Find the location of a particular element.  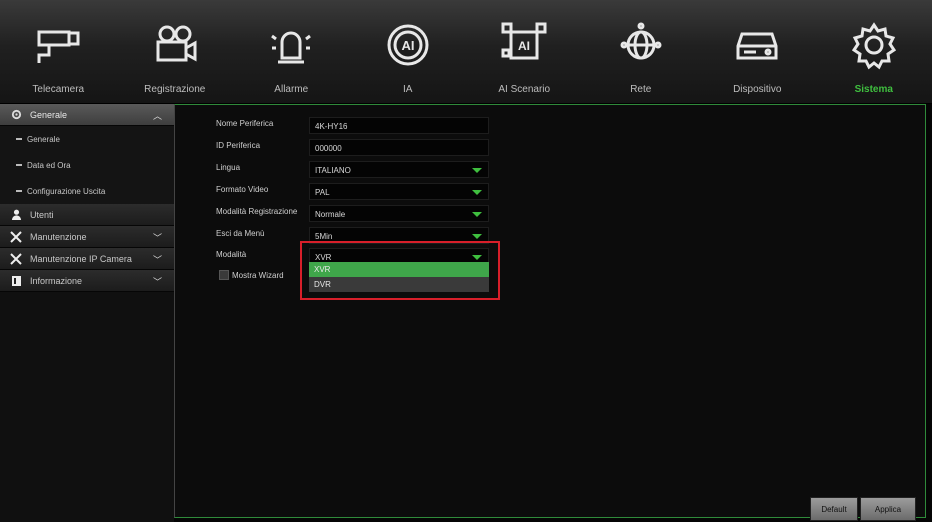

tab-label: AI Scenario is located at coordinates (524, 89).